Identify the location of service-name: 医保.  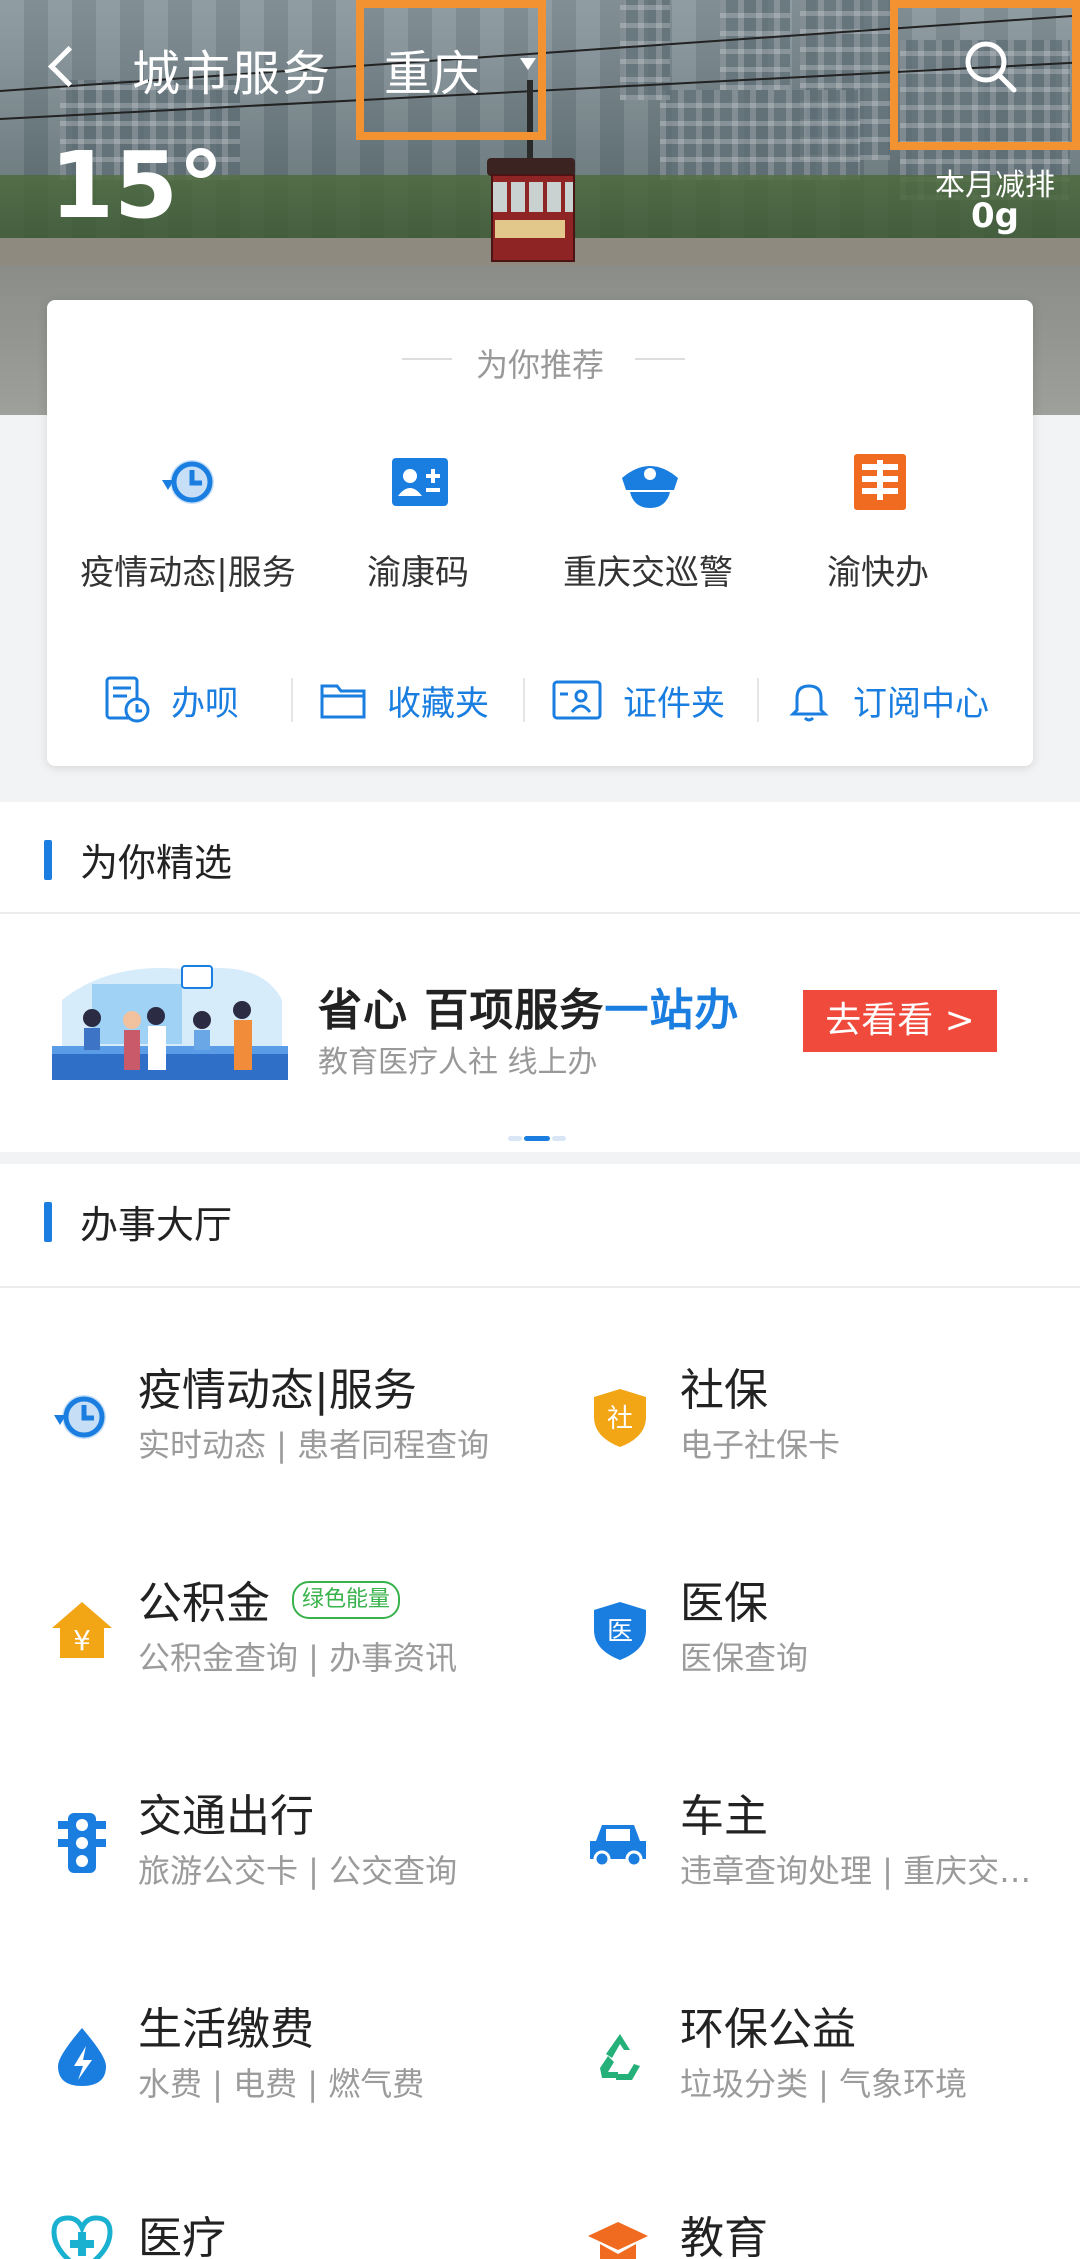
(724, 1603).